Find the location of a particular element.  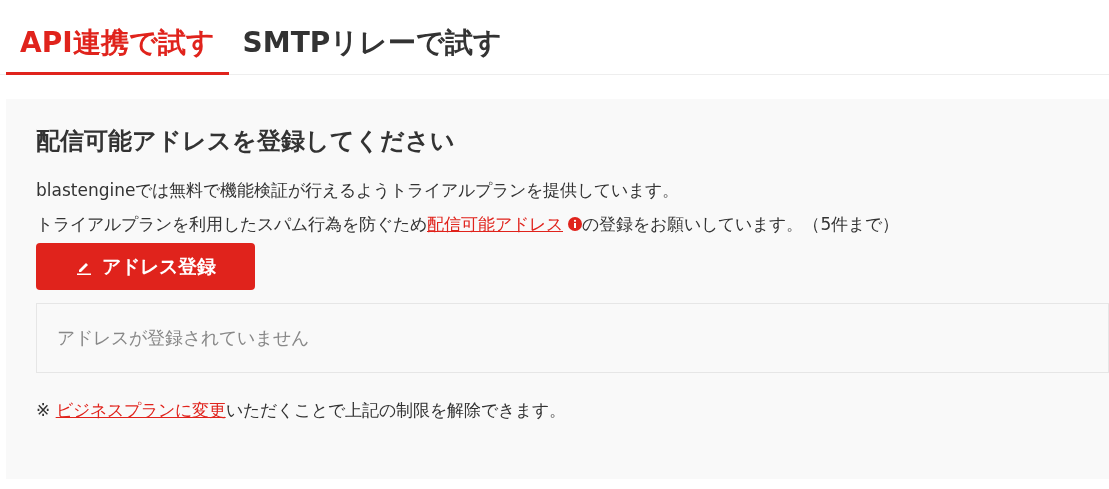

address-link: 配信可能アドレス is located at coordinates (495, 224).